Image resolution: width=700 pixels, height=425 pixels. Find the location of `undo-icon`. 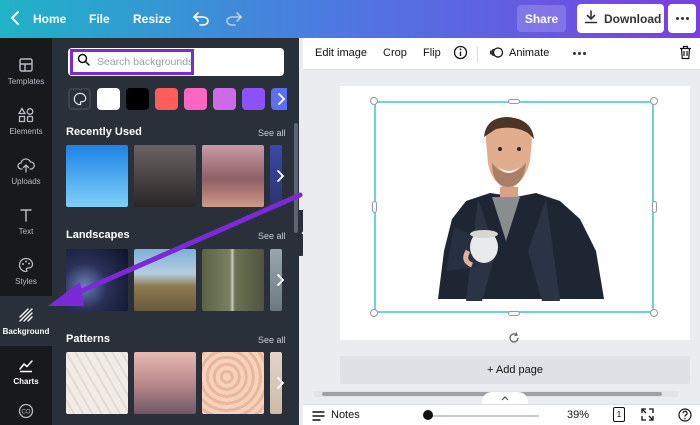

undo-icon is located at coordinates (201, 18).